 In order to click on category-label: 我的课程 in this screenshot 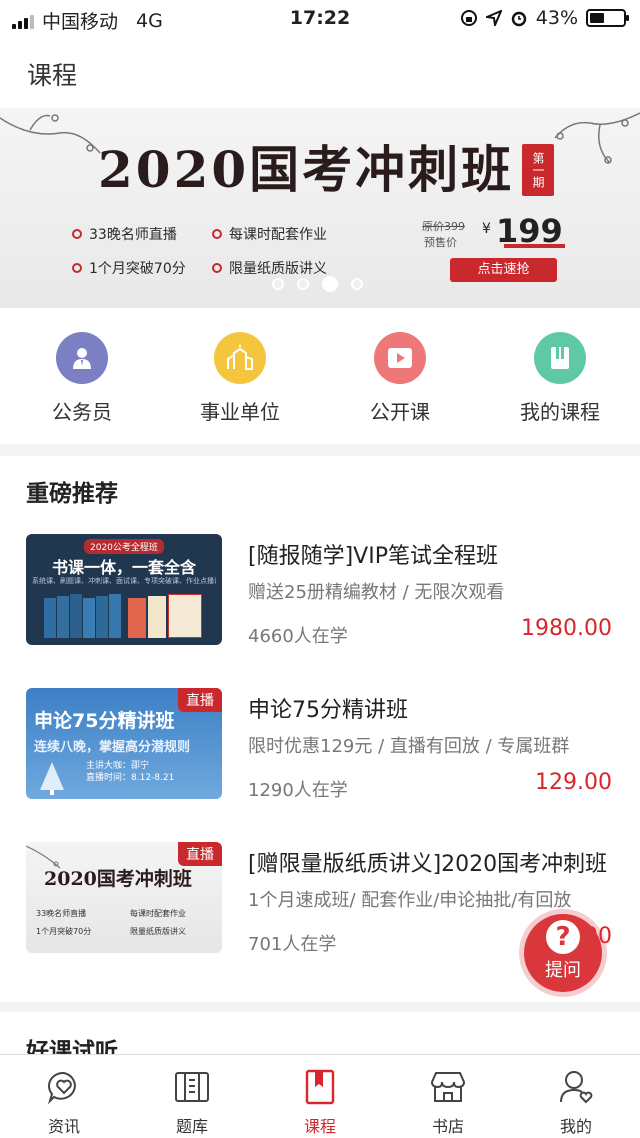, I will do `click(560, 412)`.